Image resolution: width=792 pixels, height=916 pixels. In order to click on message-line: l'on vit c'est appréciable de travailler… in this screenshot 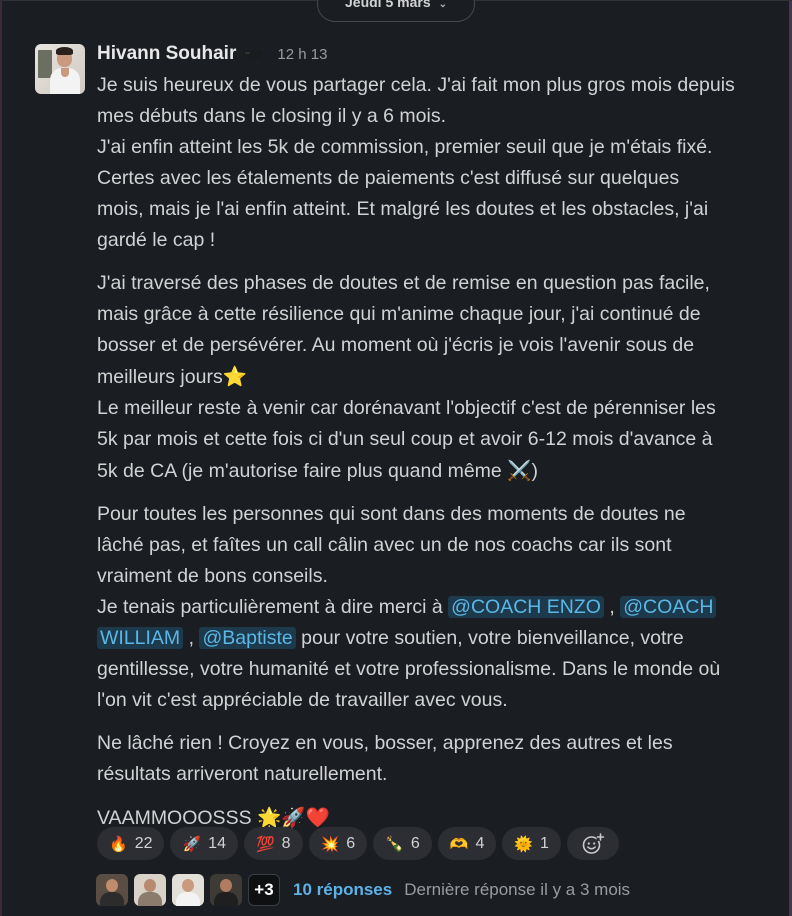, I will do `click(302, 700)`.